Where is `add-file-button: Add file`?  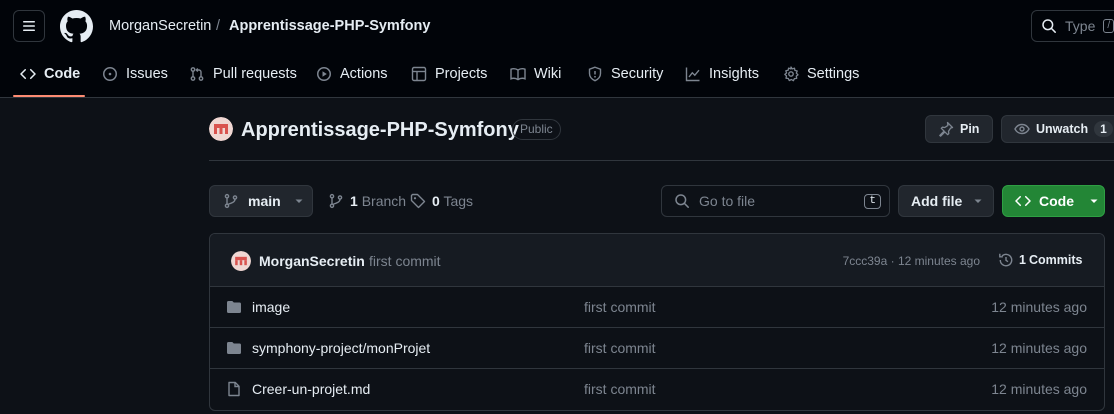
add-file-button: Add file is located at coordinates (946, 201).